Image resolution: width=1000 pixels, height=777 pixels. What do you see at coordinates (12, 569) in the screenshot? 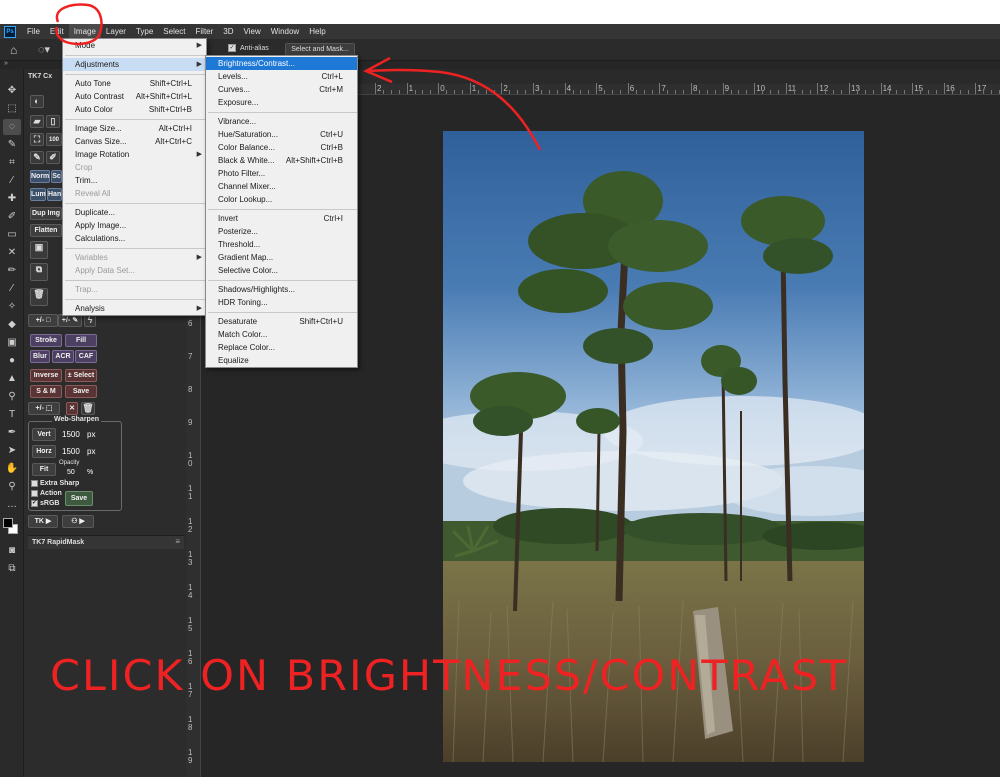
I see `screen-mode-icon: ⧉` at bounding box center [12, 569].